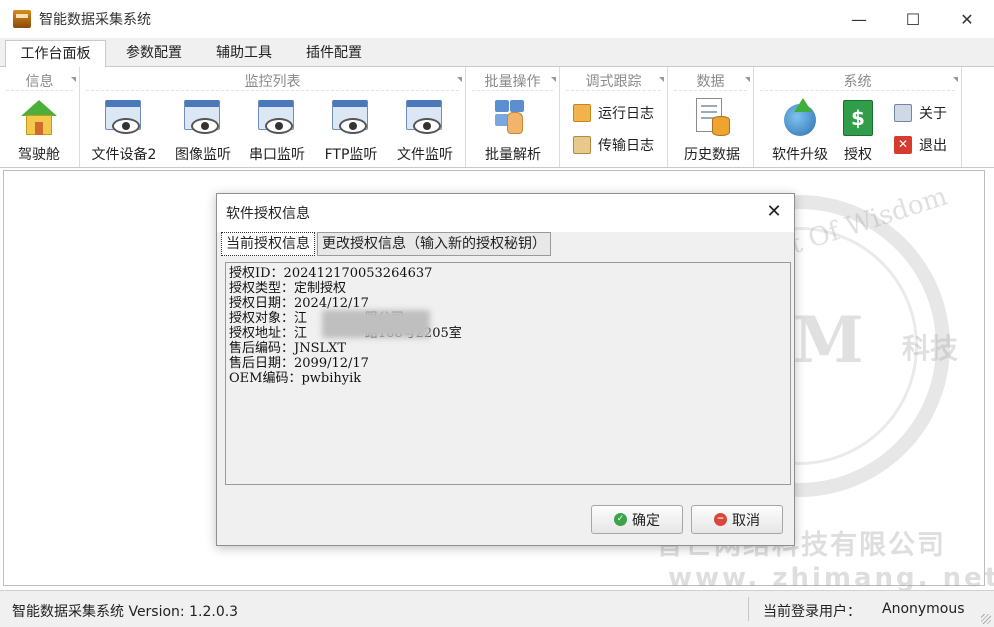 This screenshot has height=627, width=994. I want to click on file-monitor-button: 文件监听, so click(425, 129).